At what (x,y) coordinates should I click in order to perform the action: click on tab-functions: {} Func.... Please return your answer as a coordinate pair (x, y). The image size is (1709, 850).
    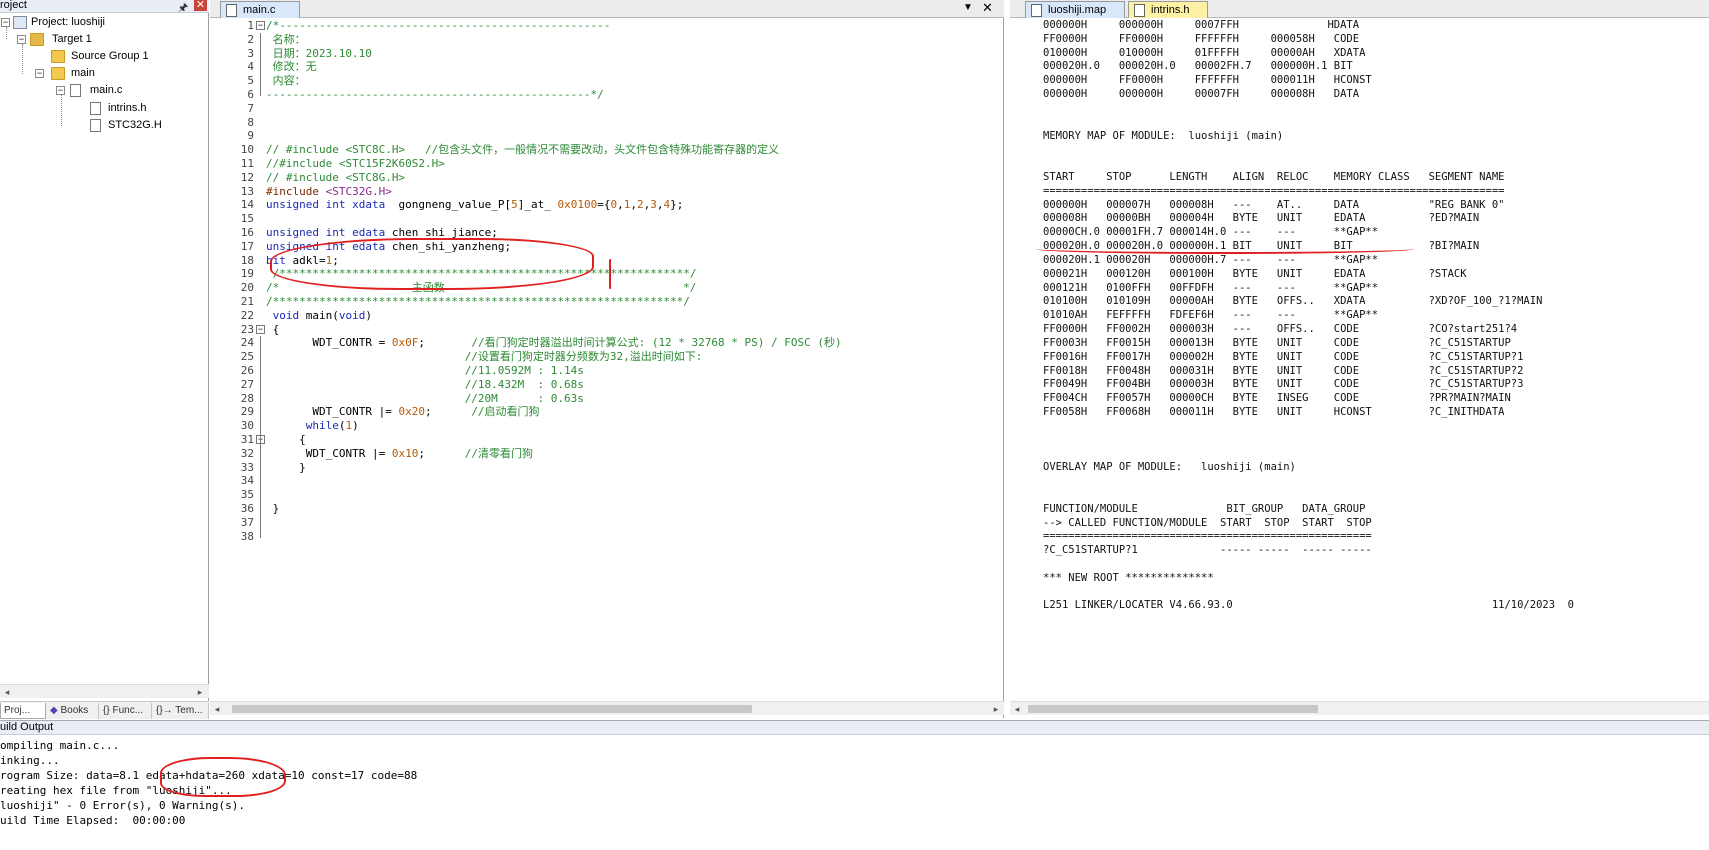
    Looking at the image, I should click on (126, 711).